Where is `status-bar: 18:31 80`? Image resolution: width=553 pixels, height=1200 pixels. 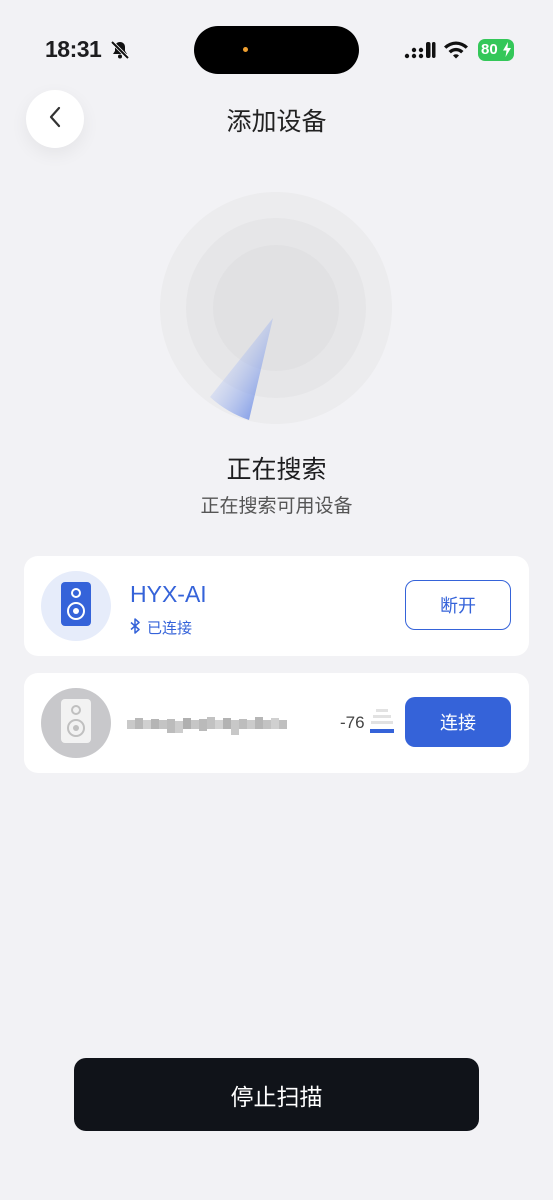 status-bar: 18:31 80 is located at coordinates (276, 50).